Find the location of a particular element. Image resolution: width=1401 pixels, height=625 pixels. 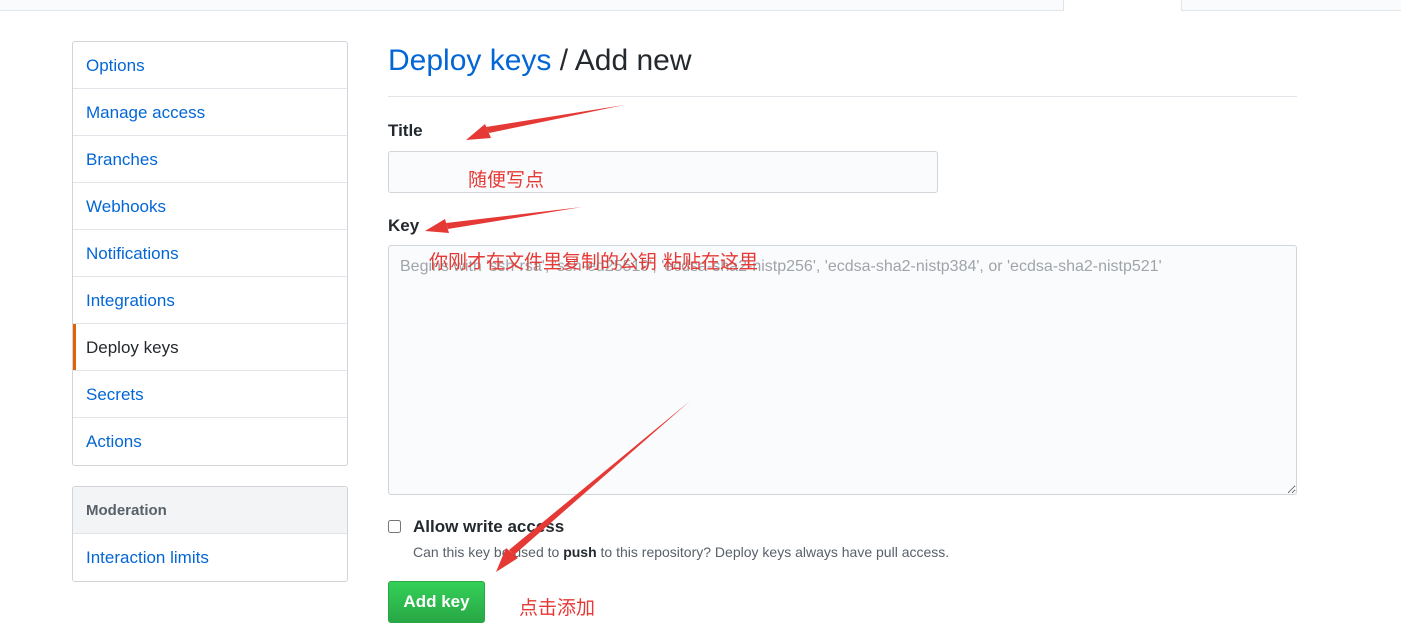

sidebar-item-deploy-keys: Deploy keys is located at coordinates (210, 347).